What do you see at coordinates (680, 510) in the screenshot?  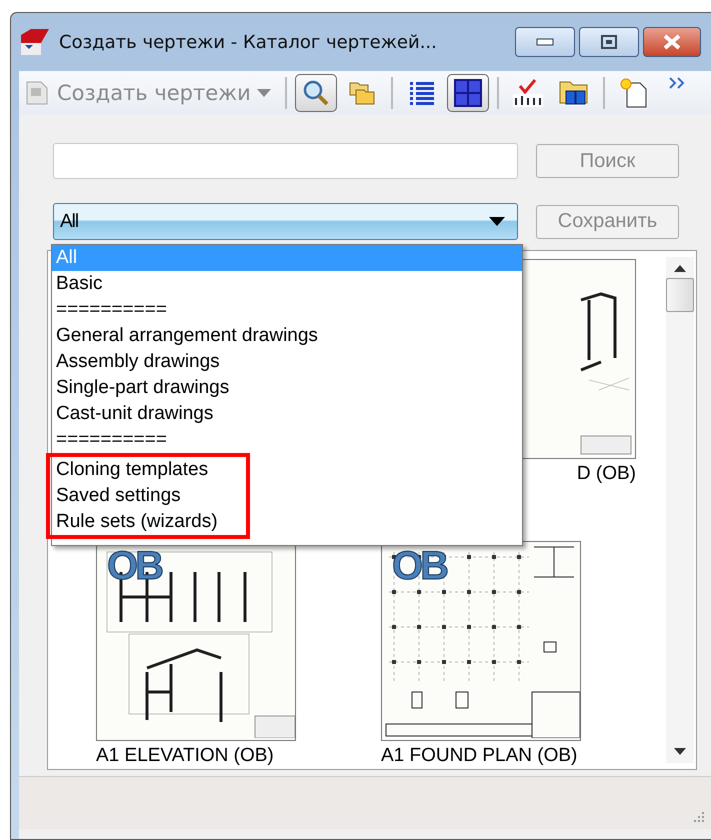 I see `scrollbar` at bounding box center [680, 510].